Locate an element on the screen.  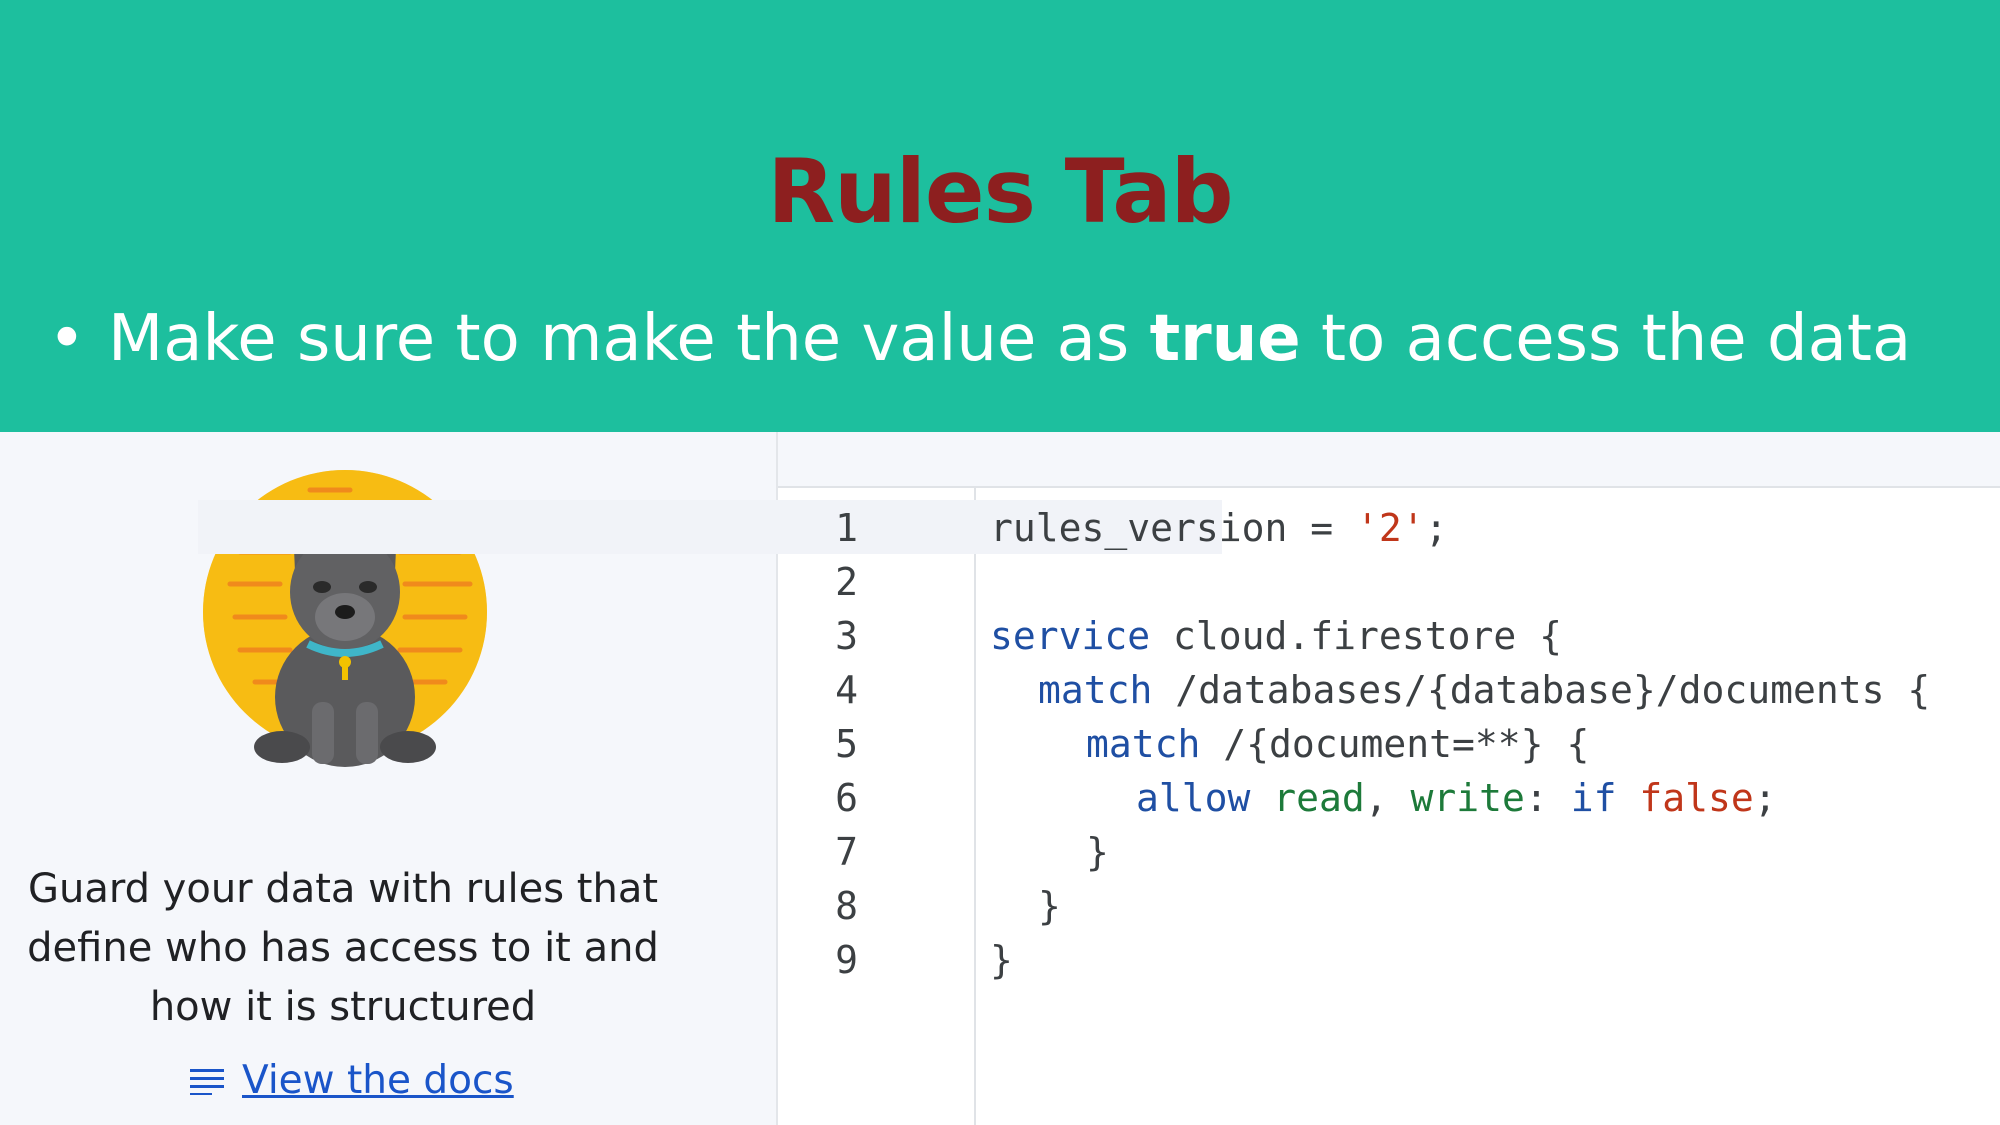
string-token: '2' is located at coordinates (1390, 528).